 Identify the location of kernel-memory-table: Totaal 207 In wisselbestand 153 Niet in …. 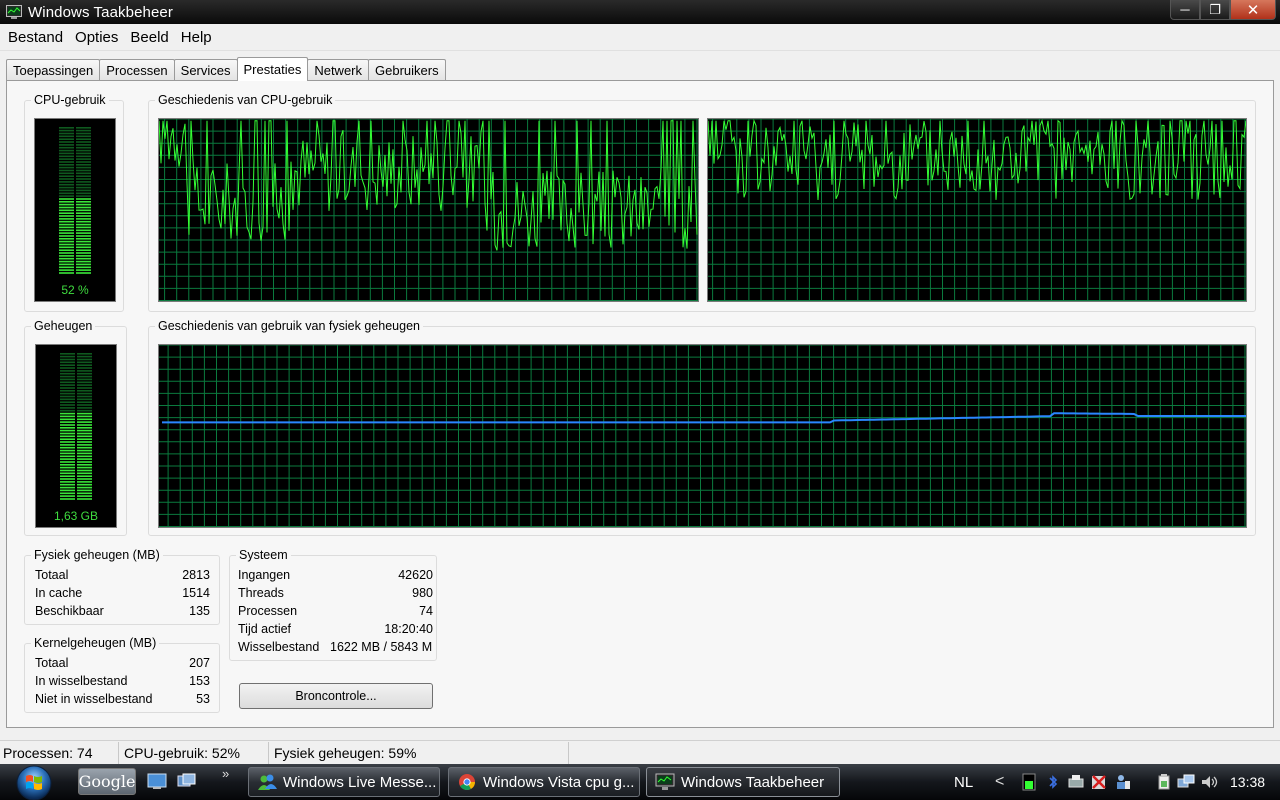
(122, 684).